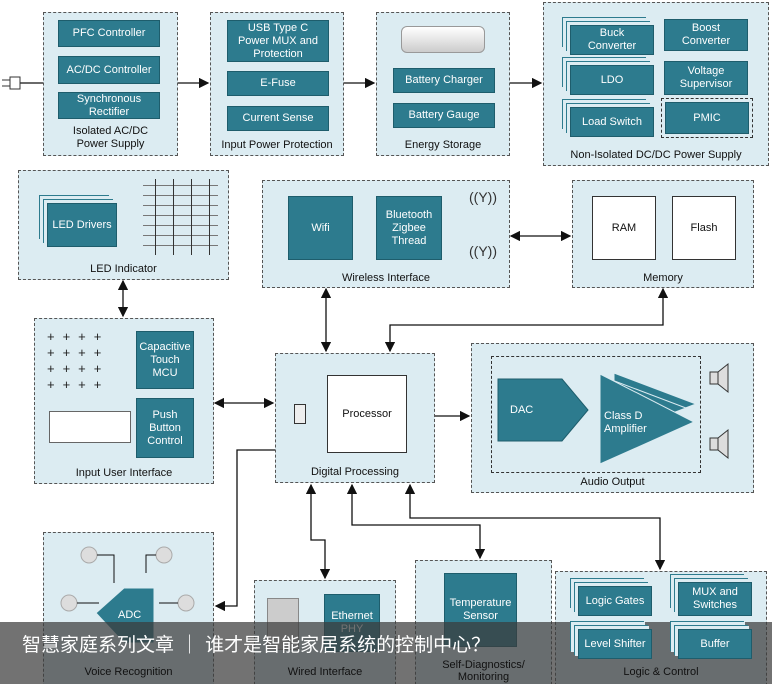 This screenshot has height=684, width=772. I want to click on level-shifter: Level Shifter, so click(615, 644).